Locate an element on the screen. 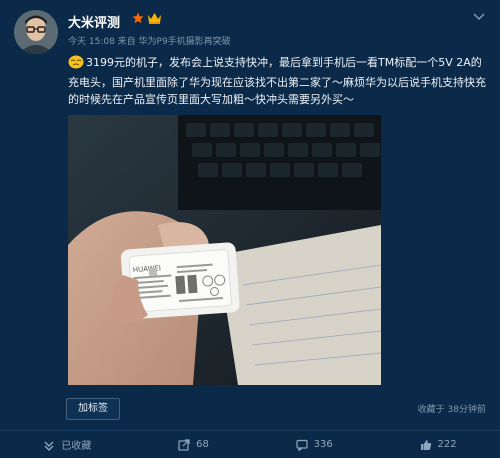 The height and width of the screenshot is (458, 500). avatar-image is located at coordinates (36, 32).